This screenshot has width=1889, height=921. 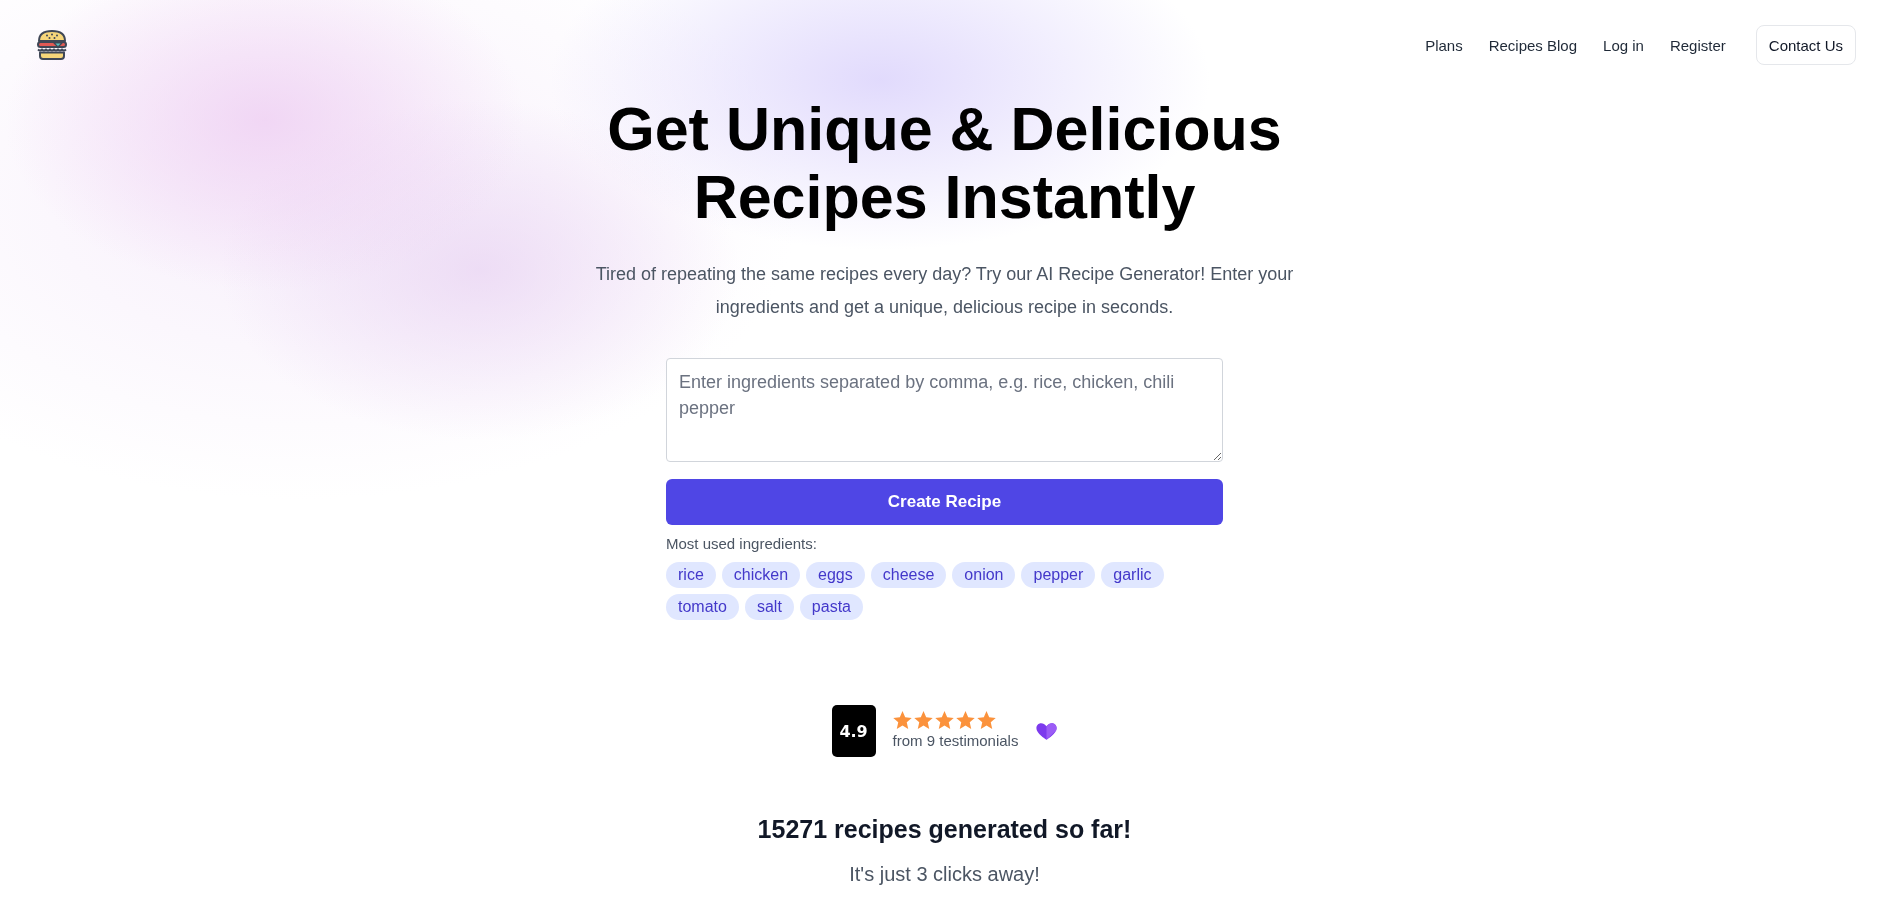 I want to click on stats-headline: 15271 recipes generated so far!, so click(x=944, y=829).